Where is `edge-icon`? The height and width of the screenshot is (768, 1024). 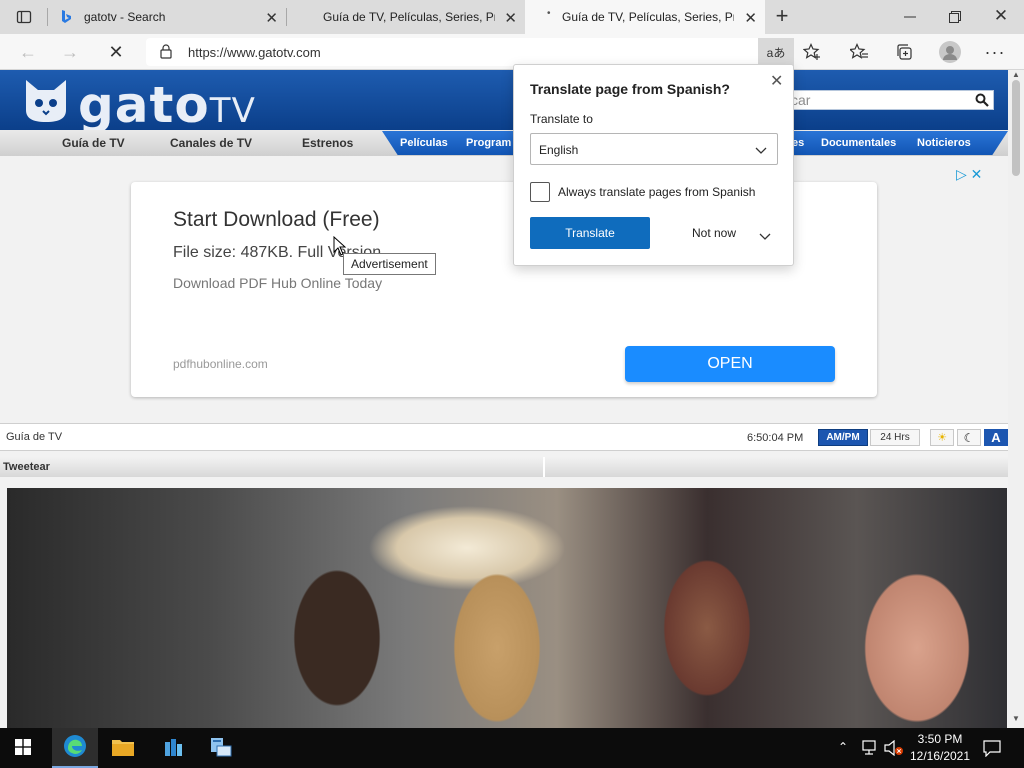
edge-icon is located at coordinates (75, 747).